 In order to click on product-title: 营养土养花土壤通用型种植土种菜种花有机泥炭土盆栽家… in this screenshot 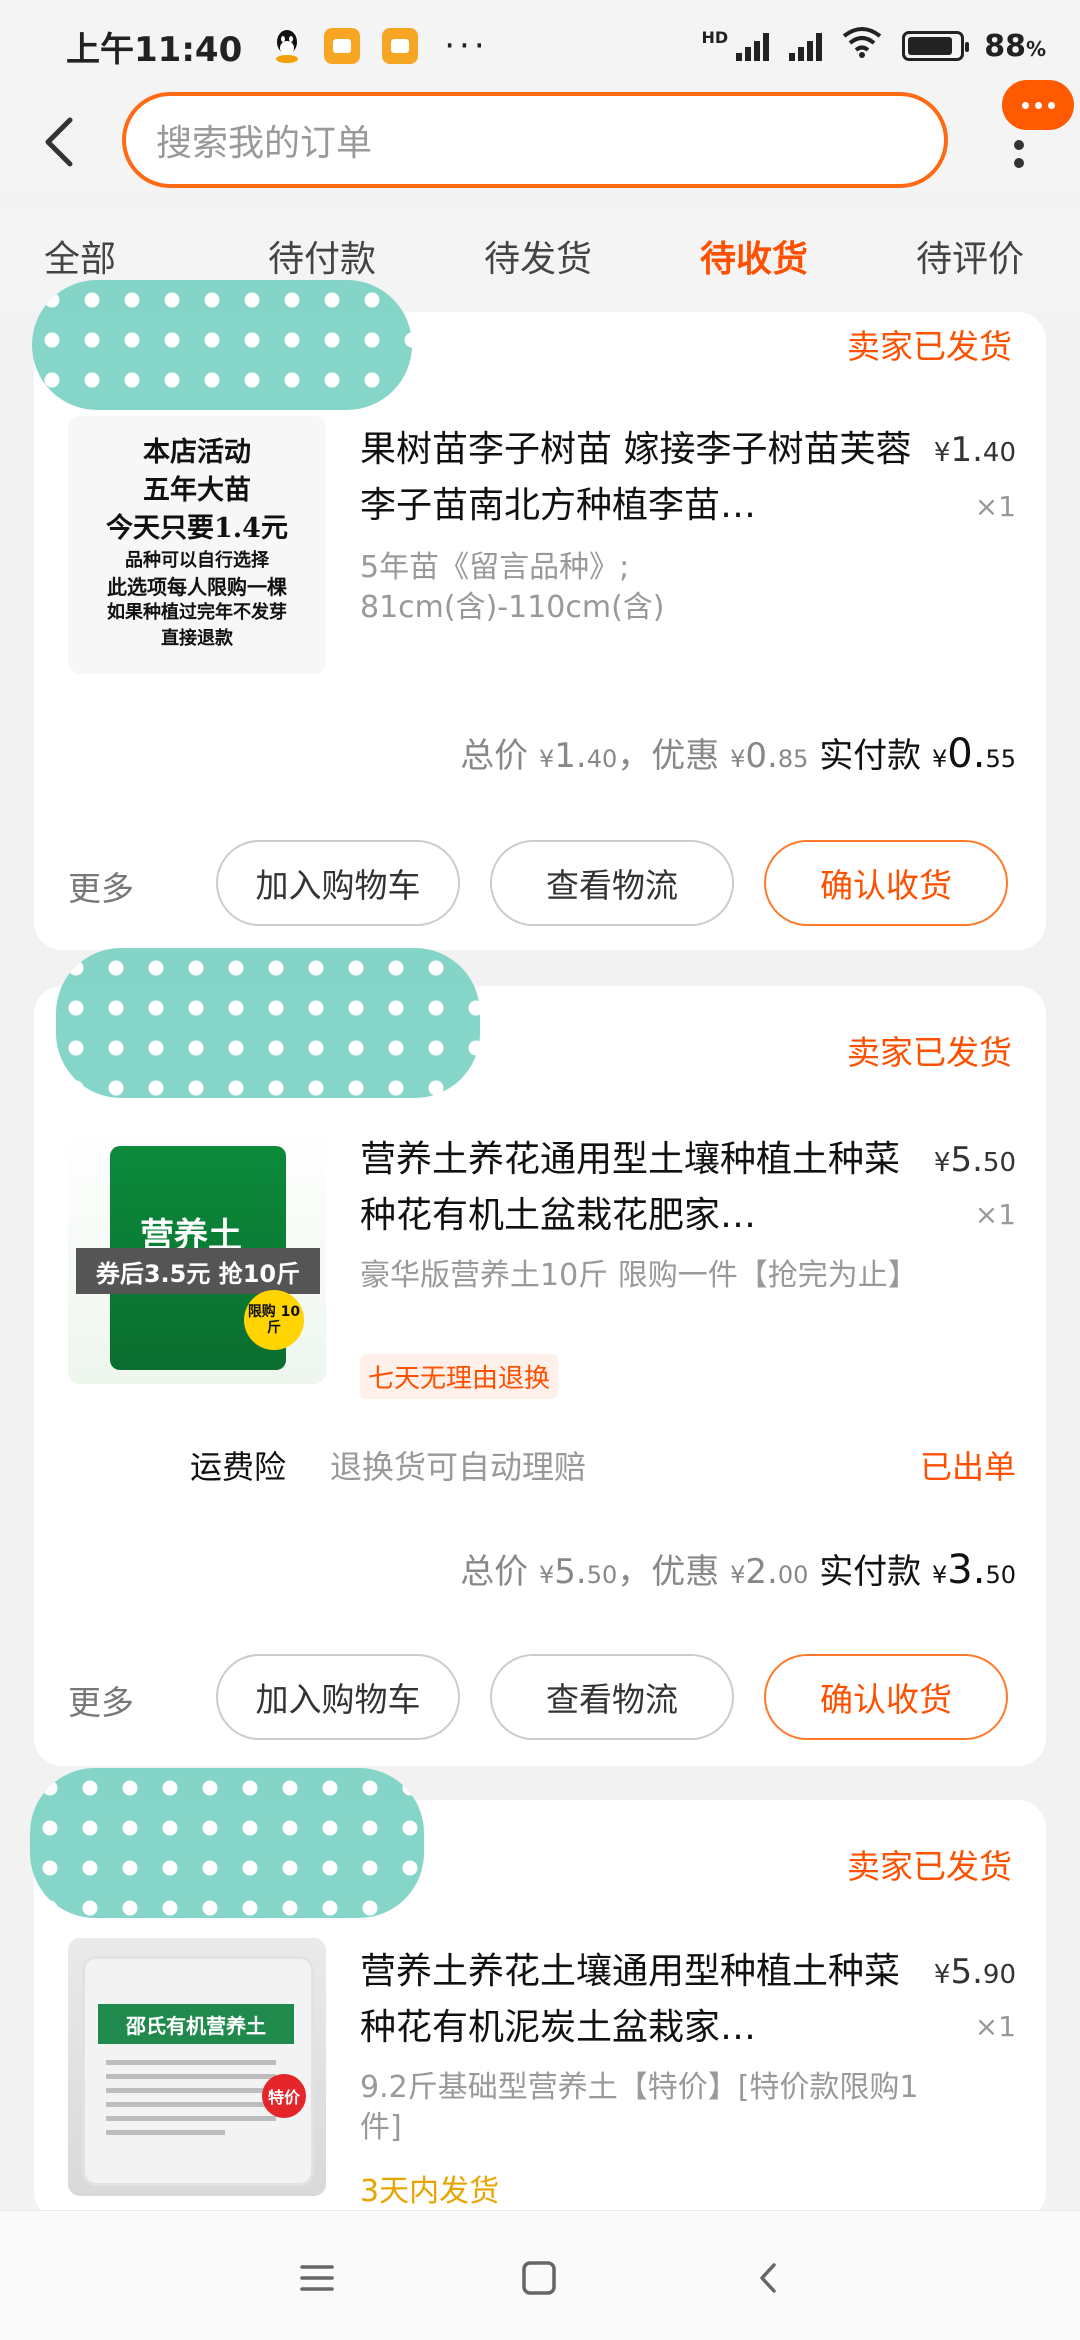, I will do `click(640, 2000)`.